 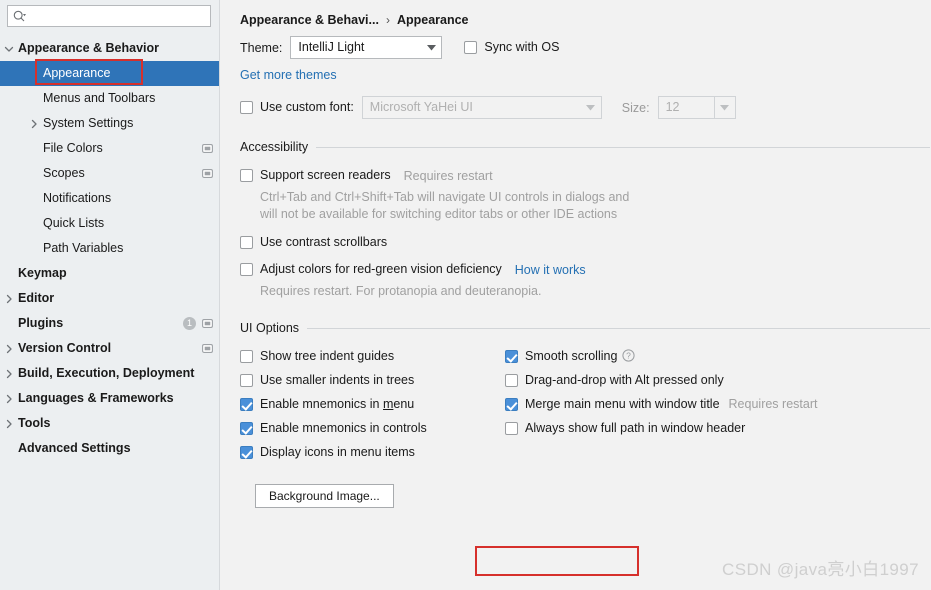 I want to click on support-screen-readers-box, so click(x=246, y=175).